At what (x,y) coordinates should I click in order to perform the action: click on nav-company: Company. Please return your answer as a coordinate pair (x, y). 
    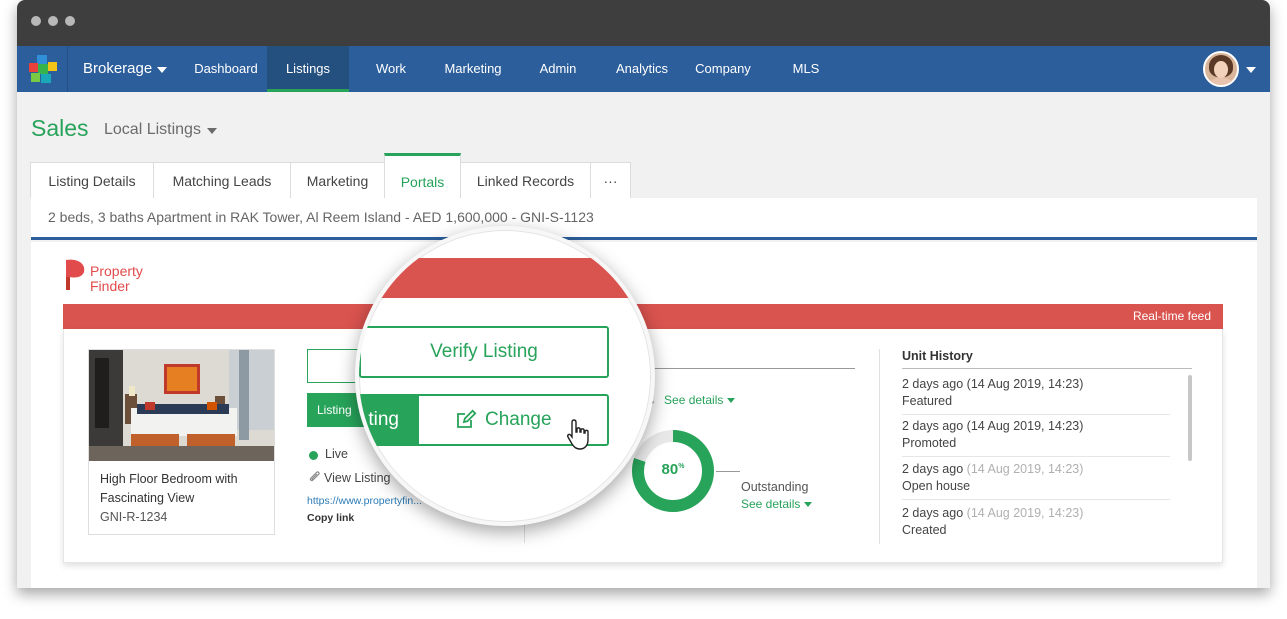
    Looking at the image, I should click on (723, 69).